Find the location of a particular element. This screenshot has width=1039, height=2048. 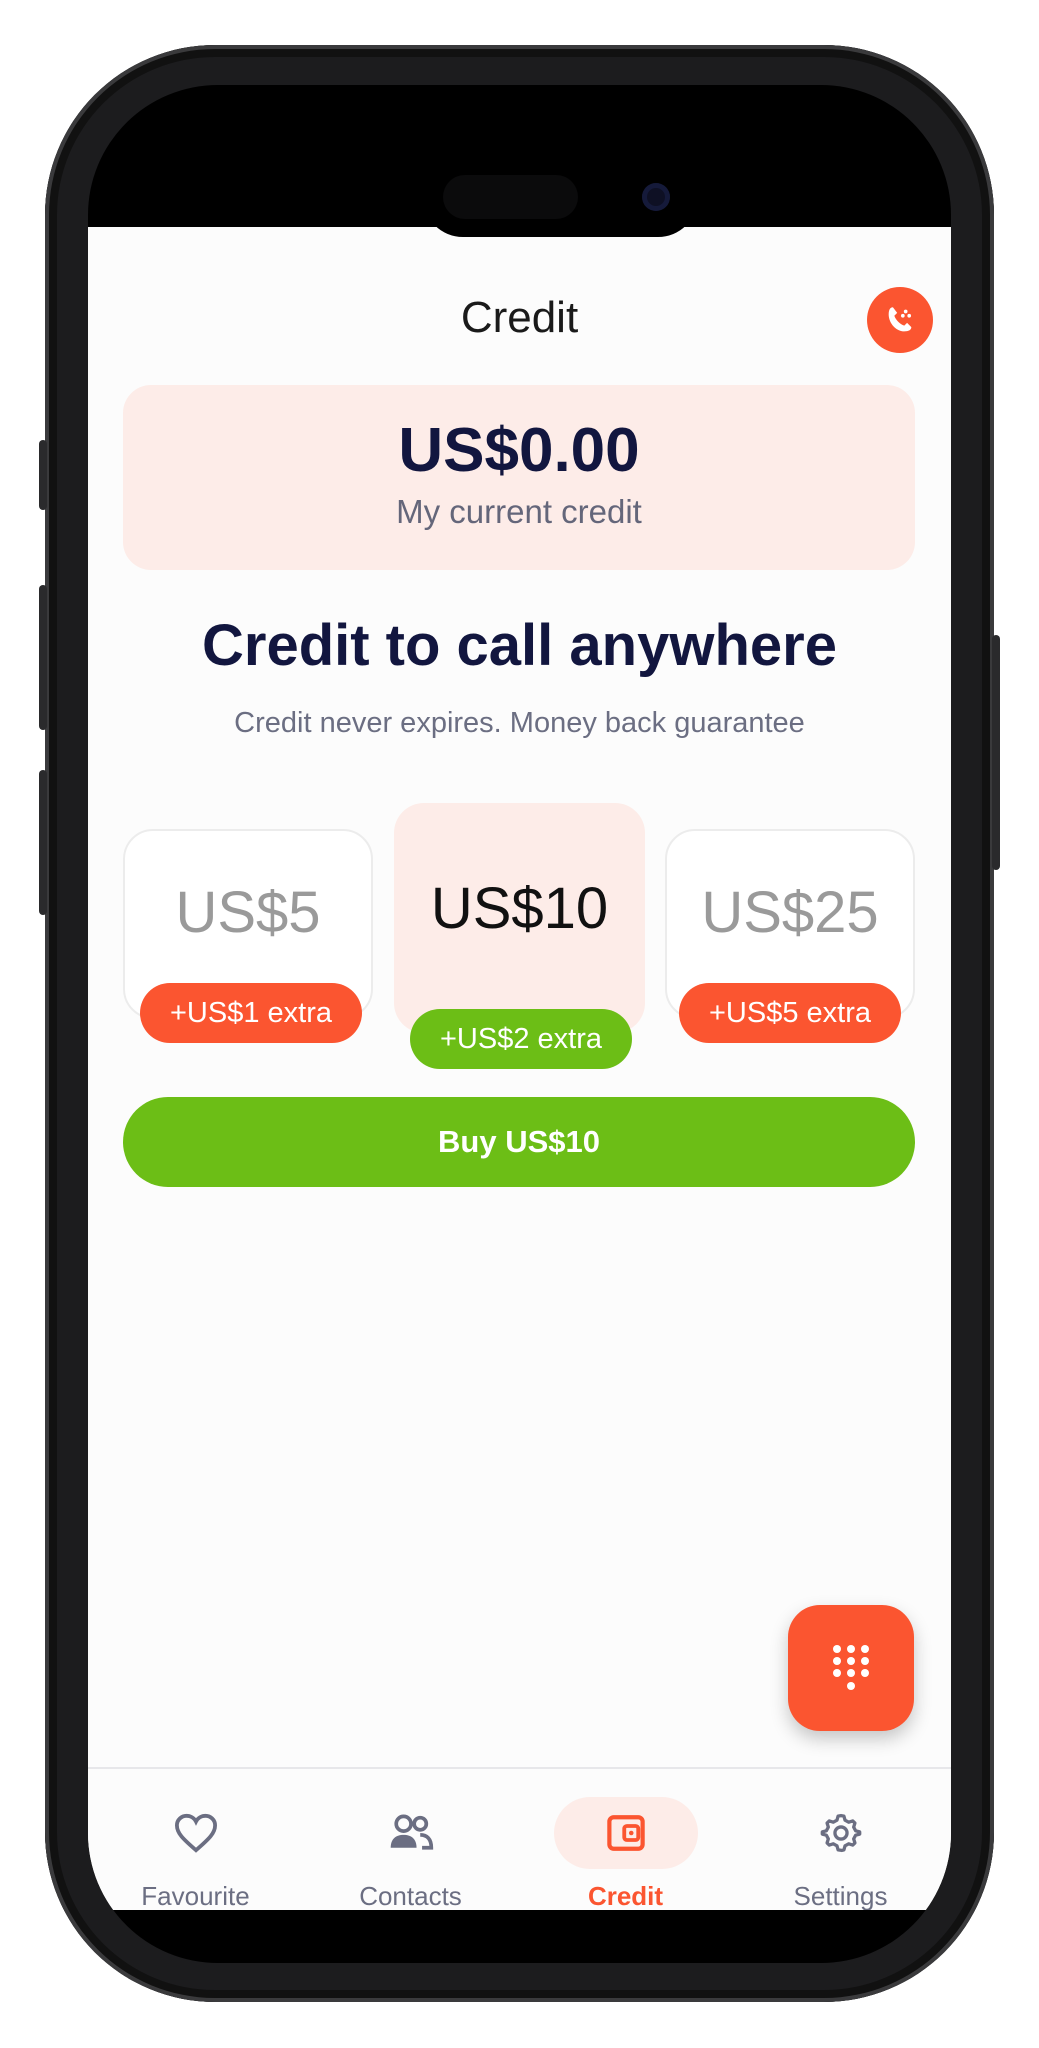

nav-label: Settings is located at coordinates (840, 1895).